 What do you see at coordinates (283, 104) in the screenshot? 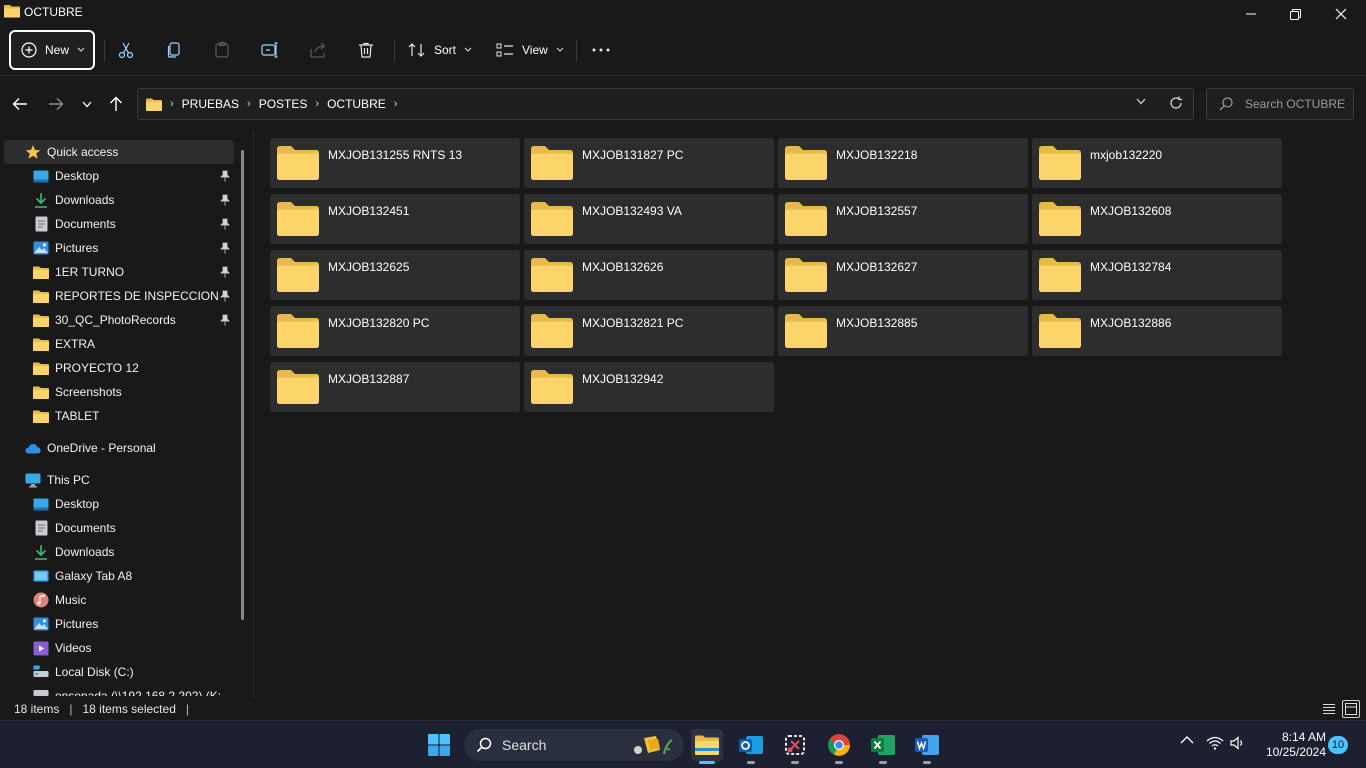
I see `breadcrumb-item: POSTES` at bounding box center [283, 104].